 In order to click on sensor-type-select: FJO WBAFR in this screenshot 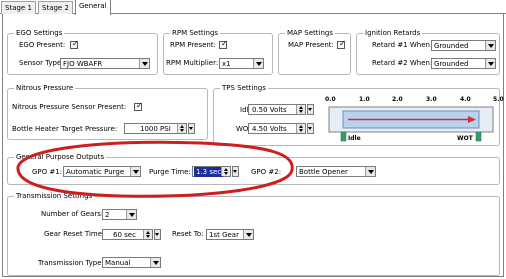, I will do `click(105, 63)`.